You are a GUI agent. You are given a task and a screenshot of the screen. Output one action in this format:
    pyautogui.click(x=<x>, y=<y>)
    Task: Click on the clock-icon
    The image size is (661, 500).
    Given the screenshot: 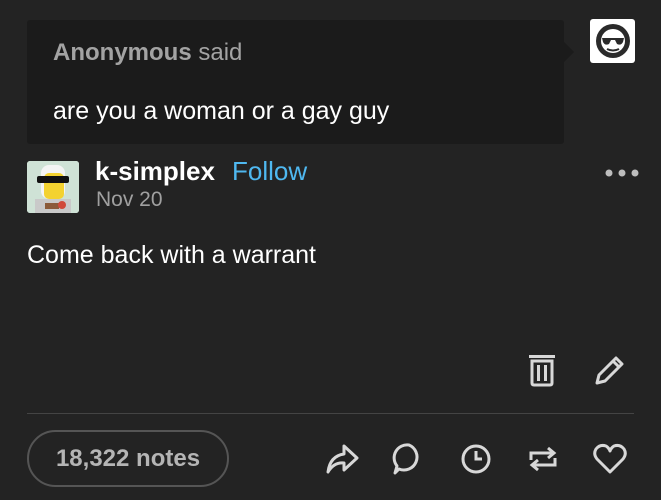 What is the action you would take?
    pyautogui.click(x=476, y=459)
    